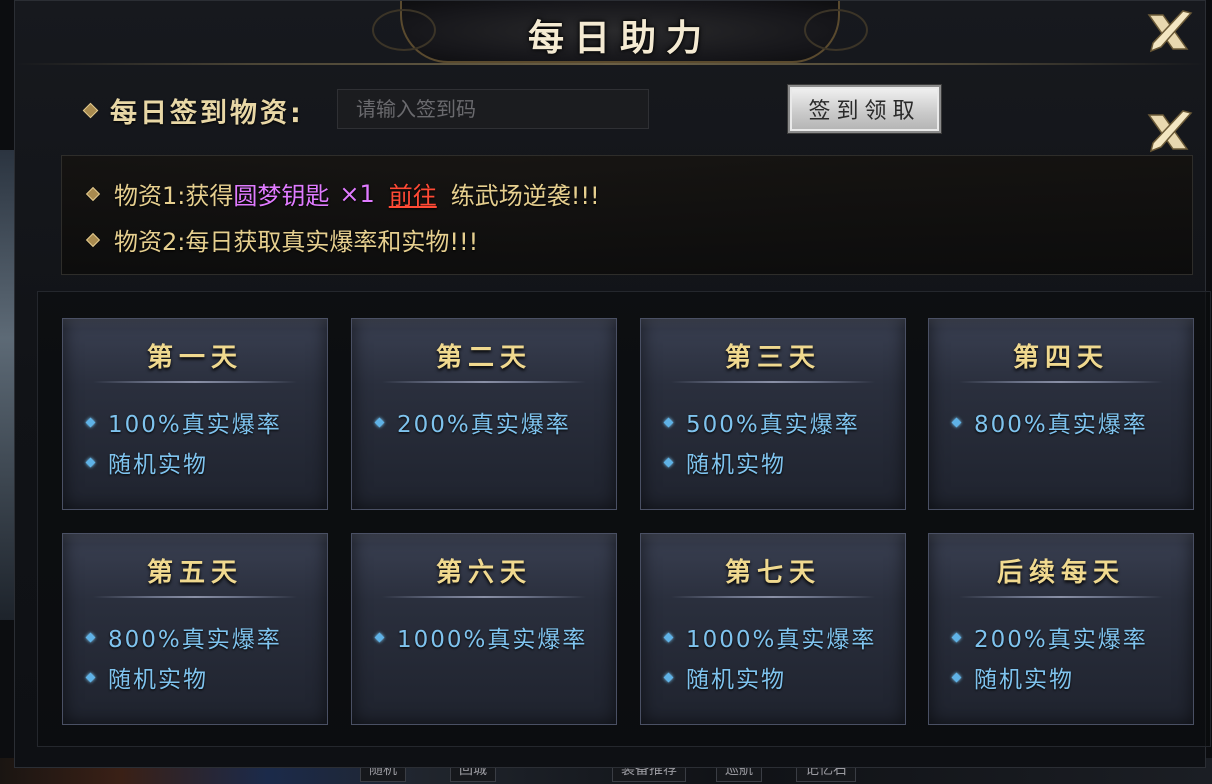 Image resolution: width=1212 pixels, height=784 pixels. I want to click on day-title: 第六天, so click(483, 573).